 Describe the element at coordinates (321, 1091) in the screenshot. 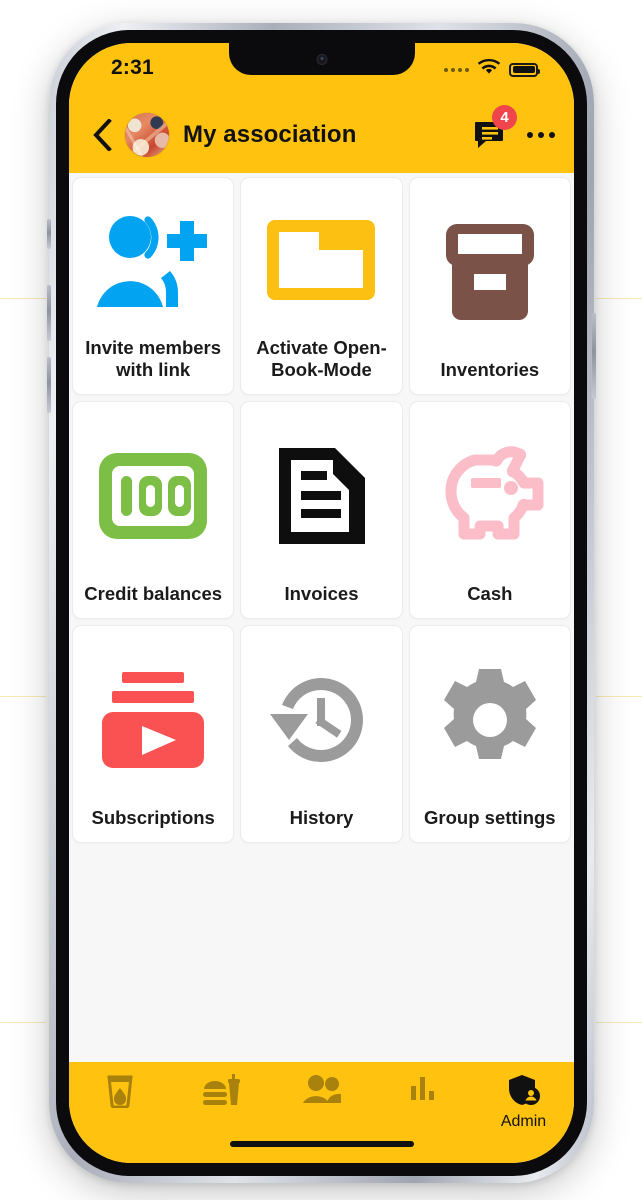

I see `people-icon` at that location.